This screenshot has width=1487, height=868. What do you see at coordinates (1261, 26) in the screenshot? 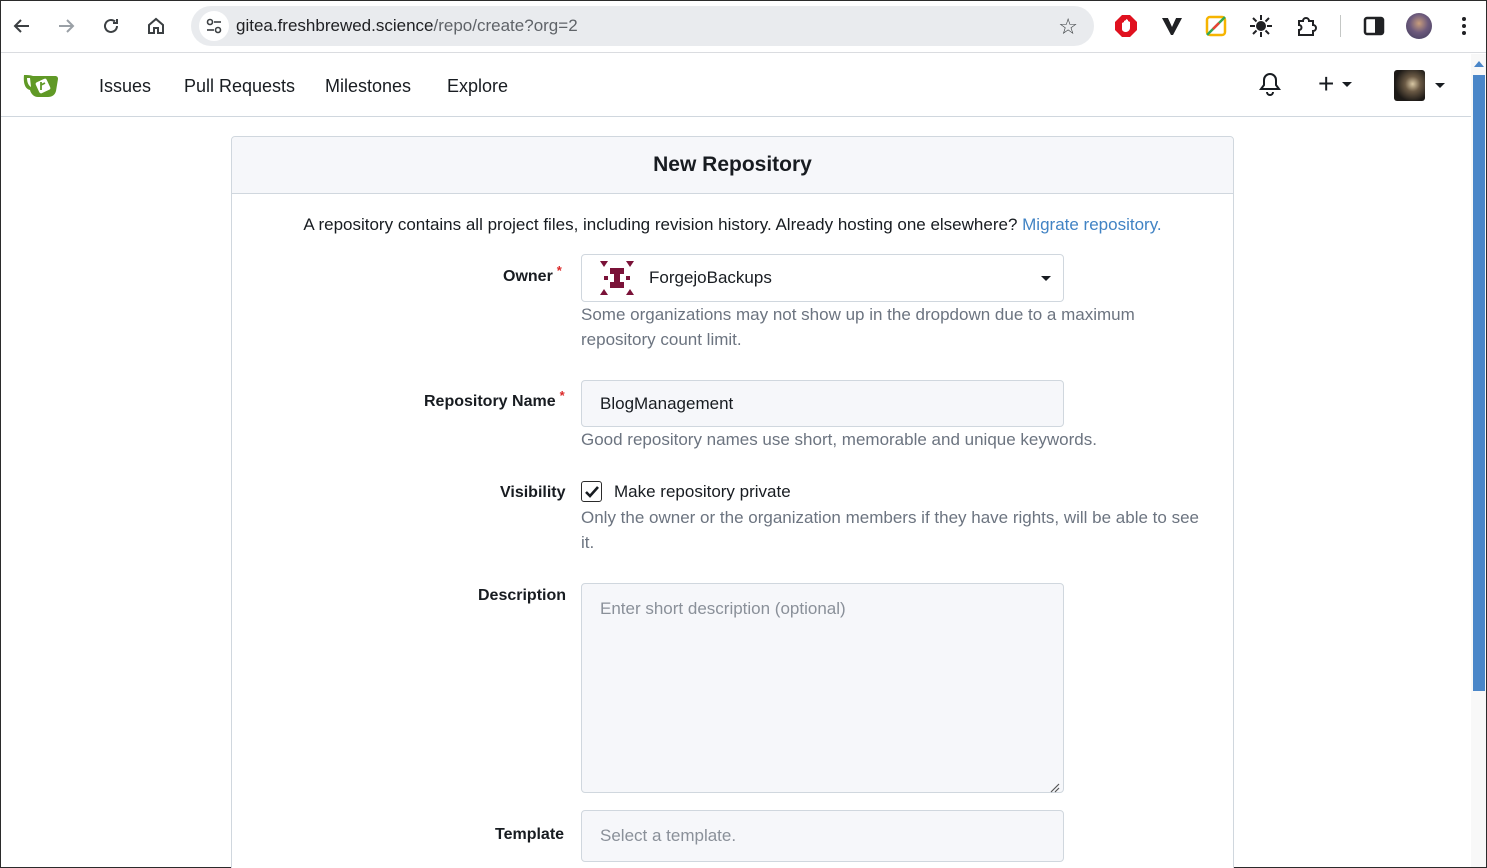
I see `sunburst-icon` at bounding box center [1261, 26].